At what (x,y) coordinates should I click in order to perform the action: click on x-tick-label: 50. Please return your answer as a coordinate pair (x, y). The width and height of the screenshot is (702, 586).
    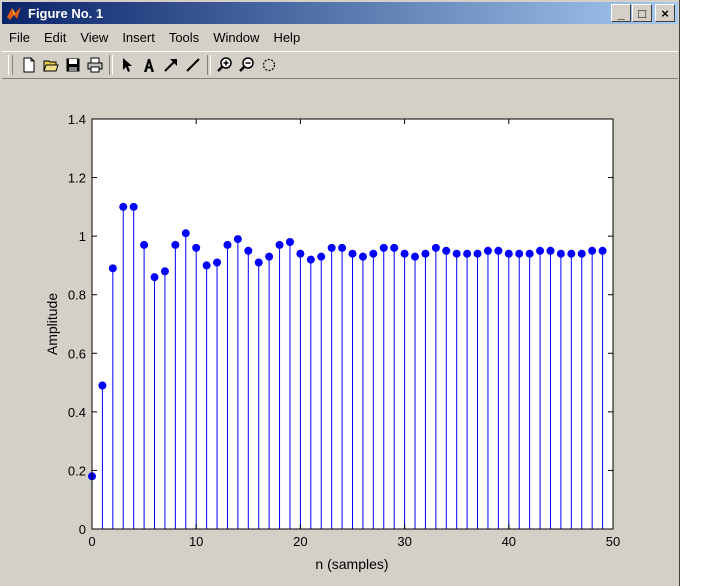
    Looking at the image, I should click on (613, 541).